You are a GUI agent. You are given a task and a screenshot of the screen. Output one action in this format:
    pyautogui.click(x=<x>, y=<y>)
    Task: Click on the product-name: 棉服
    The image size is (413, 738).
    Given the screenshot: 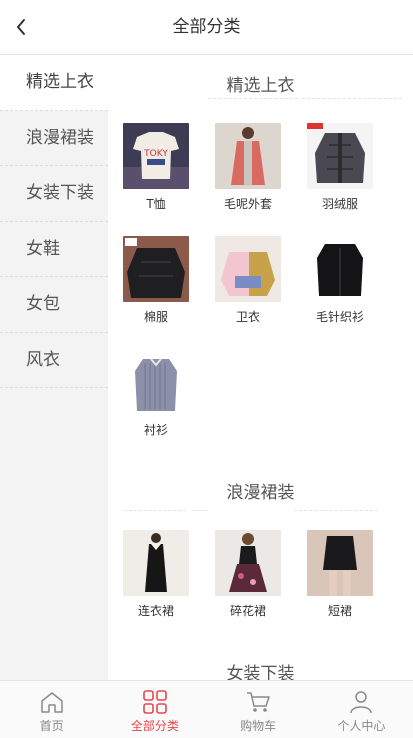 What is the action you would take?
    pyautogui.click(x=155, y=317)
    